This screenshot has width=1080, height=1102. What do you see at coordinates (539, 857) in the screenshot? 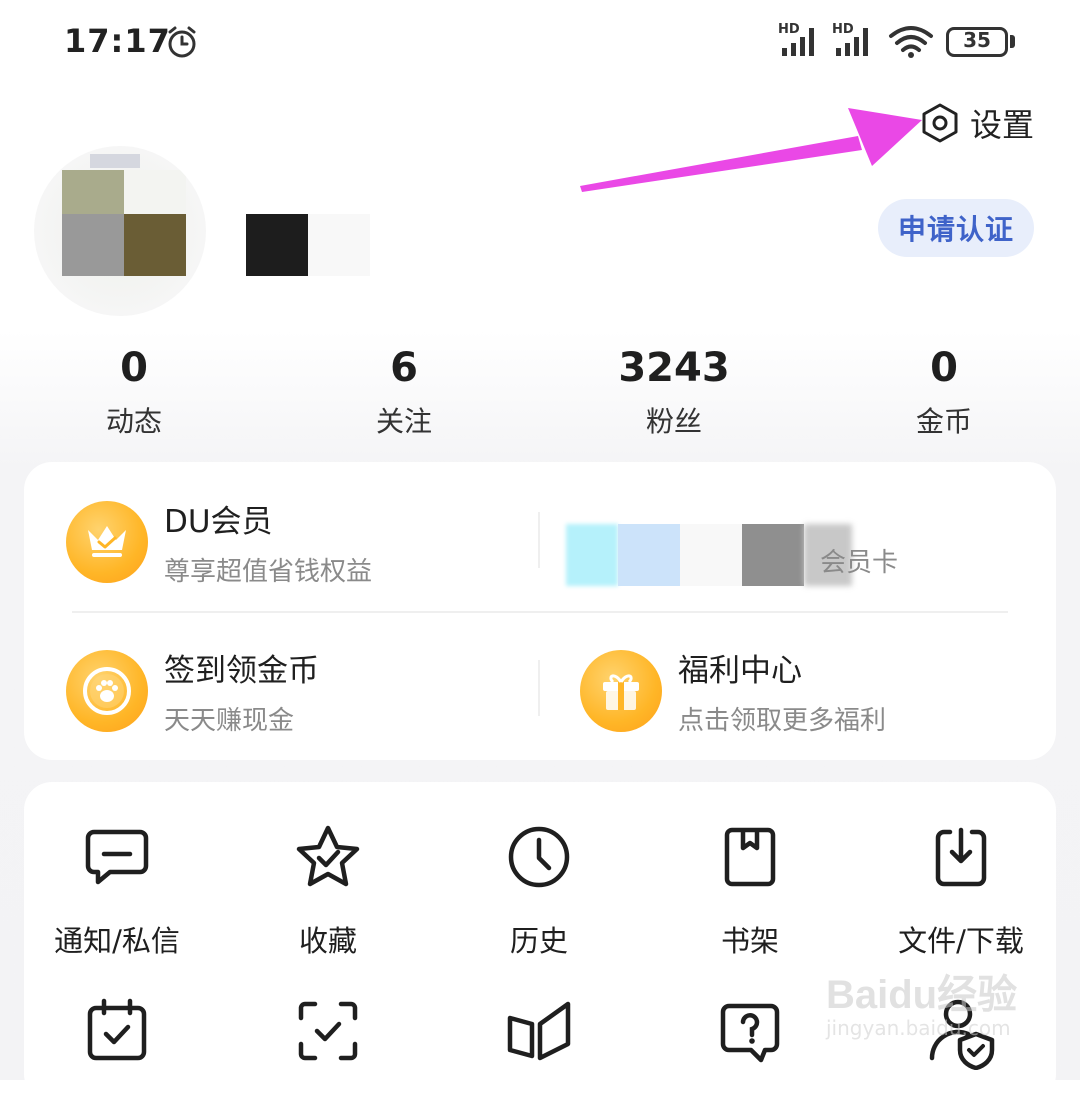
I see `clock-icon` at bounding box center [539, 857].